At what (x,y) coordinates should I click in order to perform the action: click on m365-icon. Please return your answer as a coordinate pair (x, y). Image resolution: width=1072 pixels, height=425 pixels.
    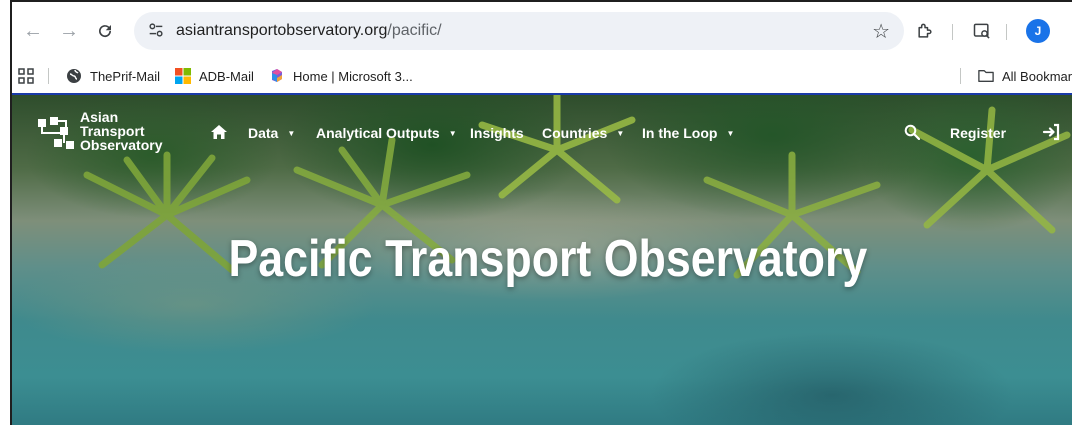
    Looking at the image, I should click on (277, 76).